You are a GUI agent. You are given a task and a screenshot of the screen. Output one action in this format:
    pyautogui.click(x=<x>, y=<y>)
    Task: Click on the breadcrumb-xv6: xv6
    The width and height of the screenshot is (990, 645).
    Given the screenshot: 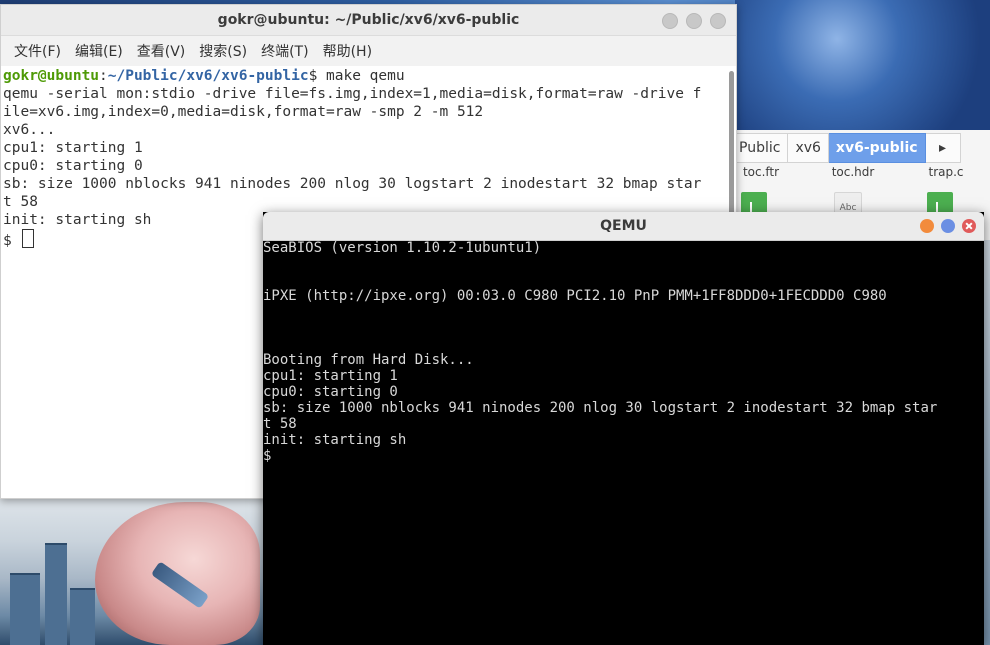 What is the action you would take?
    pyautogui.click(x=808, y=148)
    